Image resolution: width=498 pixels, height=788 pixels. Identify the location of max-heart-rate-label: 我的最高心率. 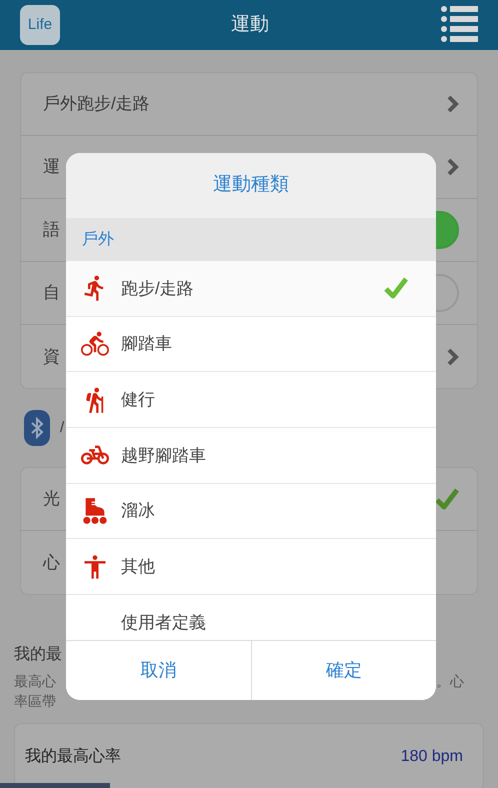
(73, 756).